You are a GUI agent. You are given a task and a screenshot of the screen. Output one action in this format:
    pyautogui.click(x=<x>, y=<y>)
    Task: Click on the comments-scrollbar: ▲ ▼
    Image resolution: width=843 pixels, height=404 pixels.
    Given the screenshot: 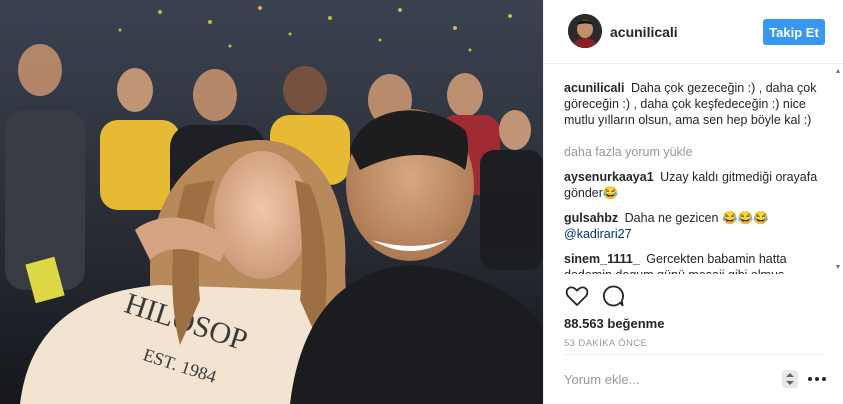 What is the action you would take?
    pyautogui.click(x=838, y=170)
    